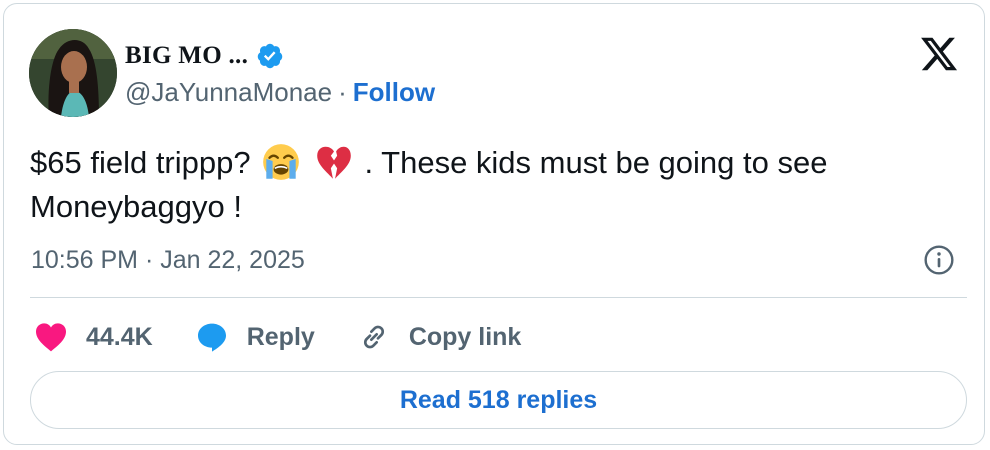 The width and height of the screenshot is (990, 450). Describe the element at coordinates (168, 260) in the screenshot. I see `tweet-timestamp: 10:56 PM · Jan 22, 2025` at that location.